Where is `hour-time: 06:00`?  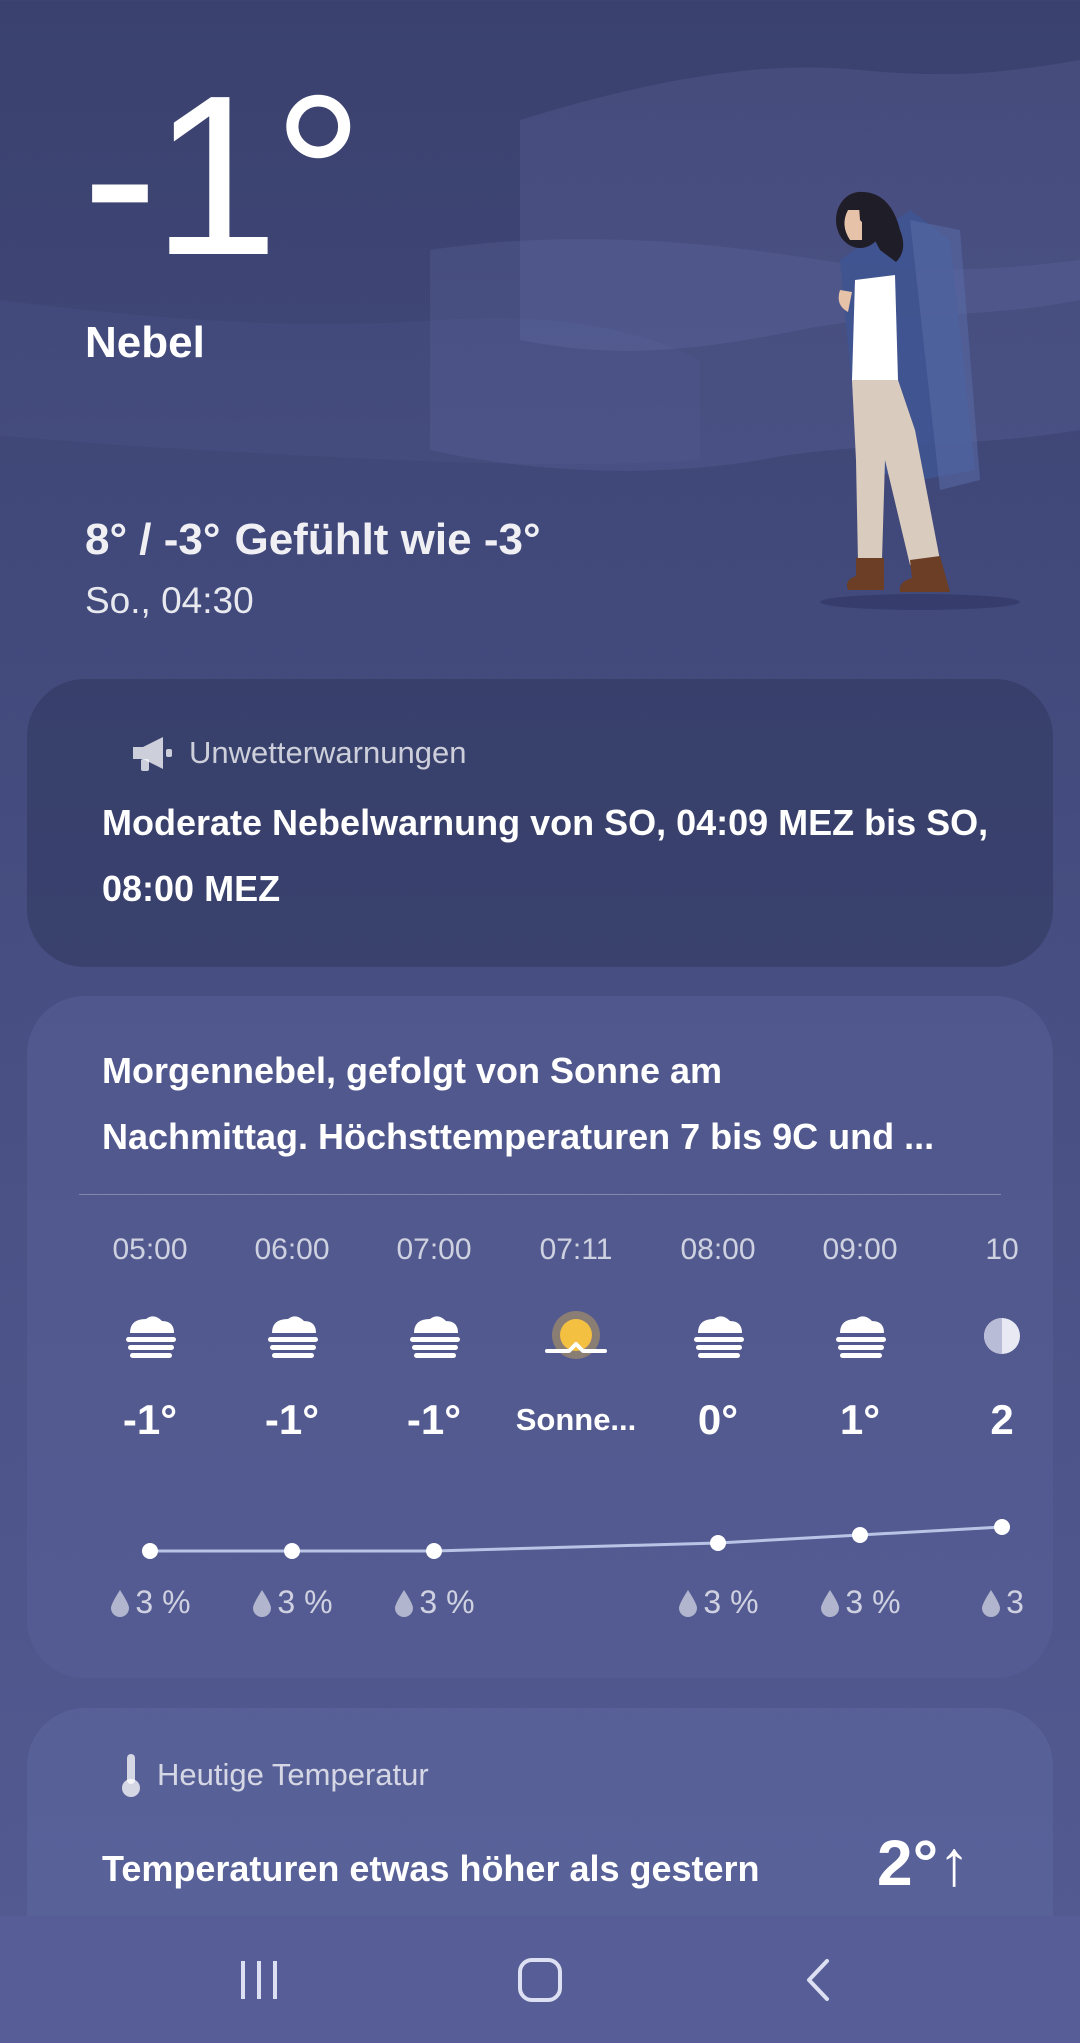
hour-time: 06:00 is located at coordinates (292, 1249).